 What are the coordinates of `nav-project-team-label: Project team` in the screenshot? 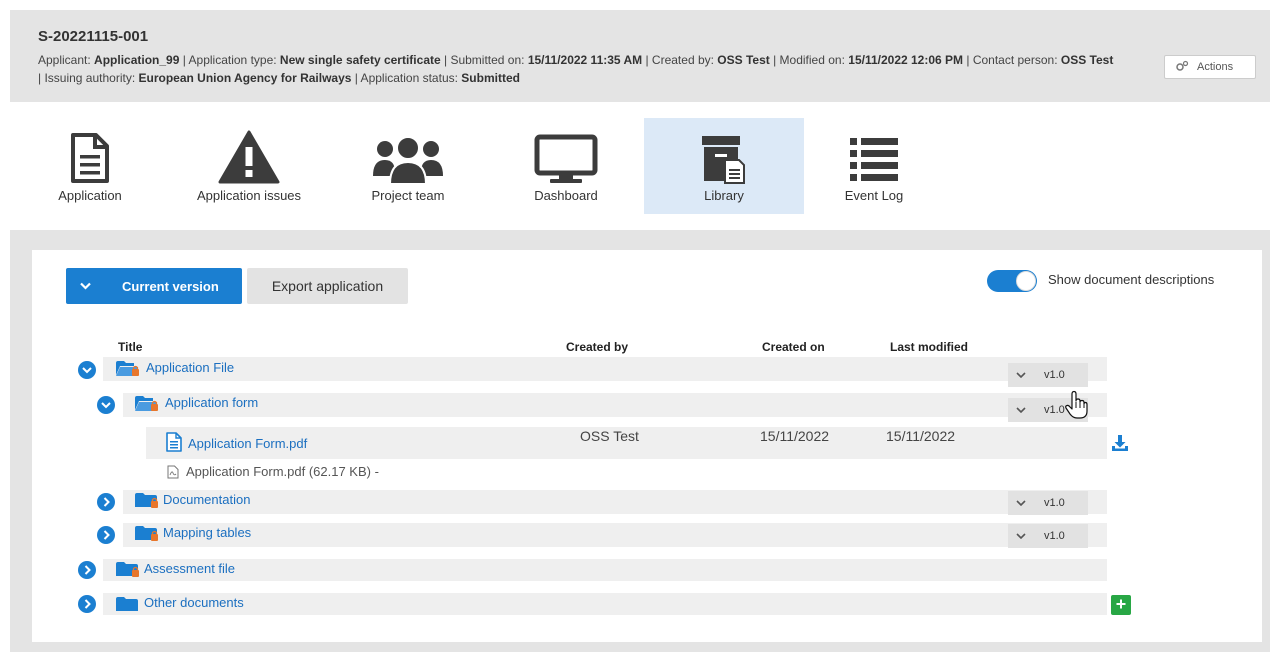 It's located at (408, 195).